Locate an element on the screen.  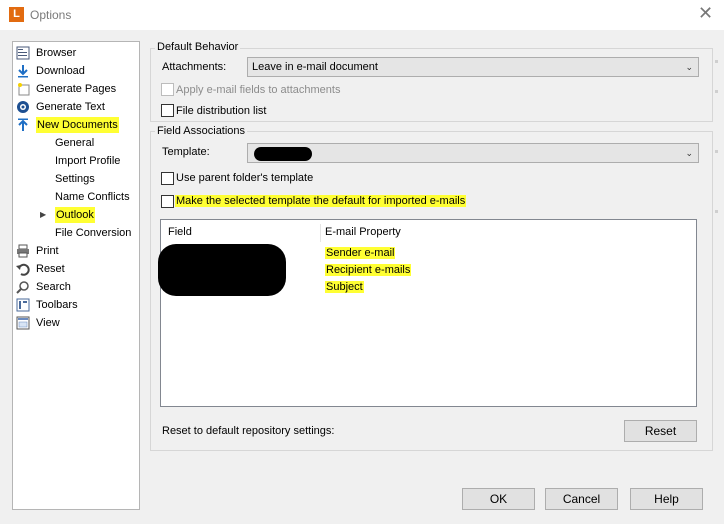
nav-label: Generate Pages is located at coordinates (76, 89).